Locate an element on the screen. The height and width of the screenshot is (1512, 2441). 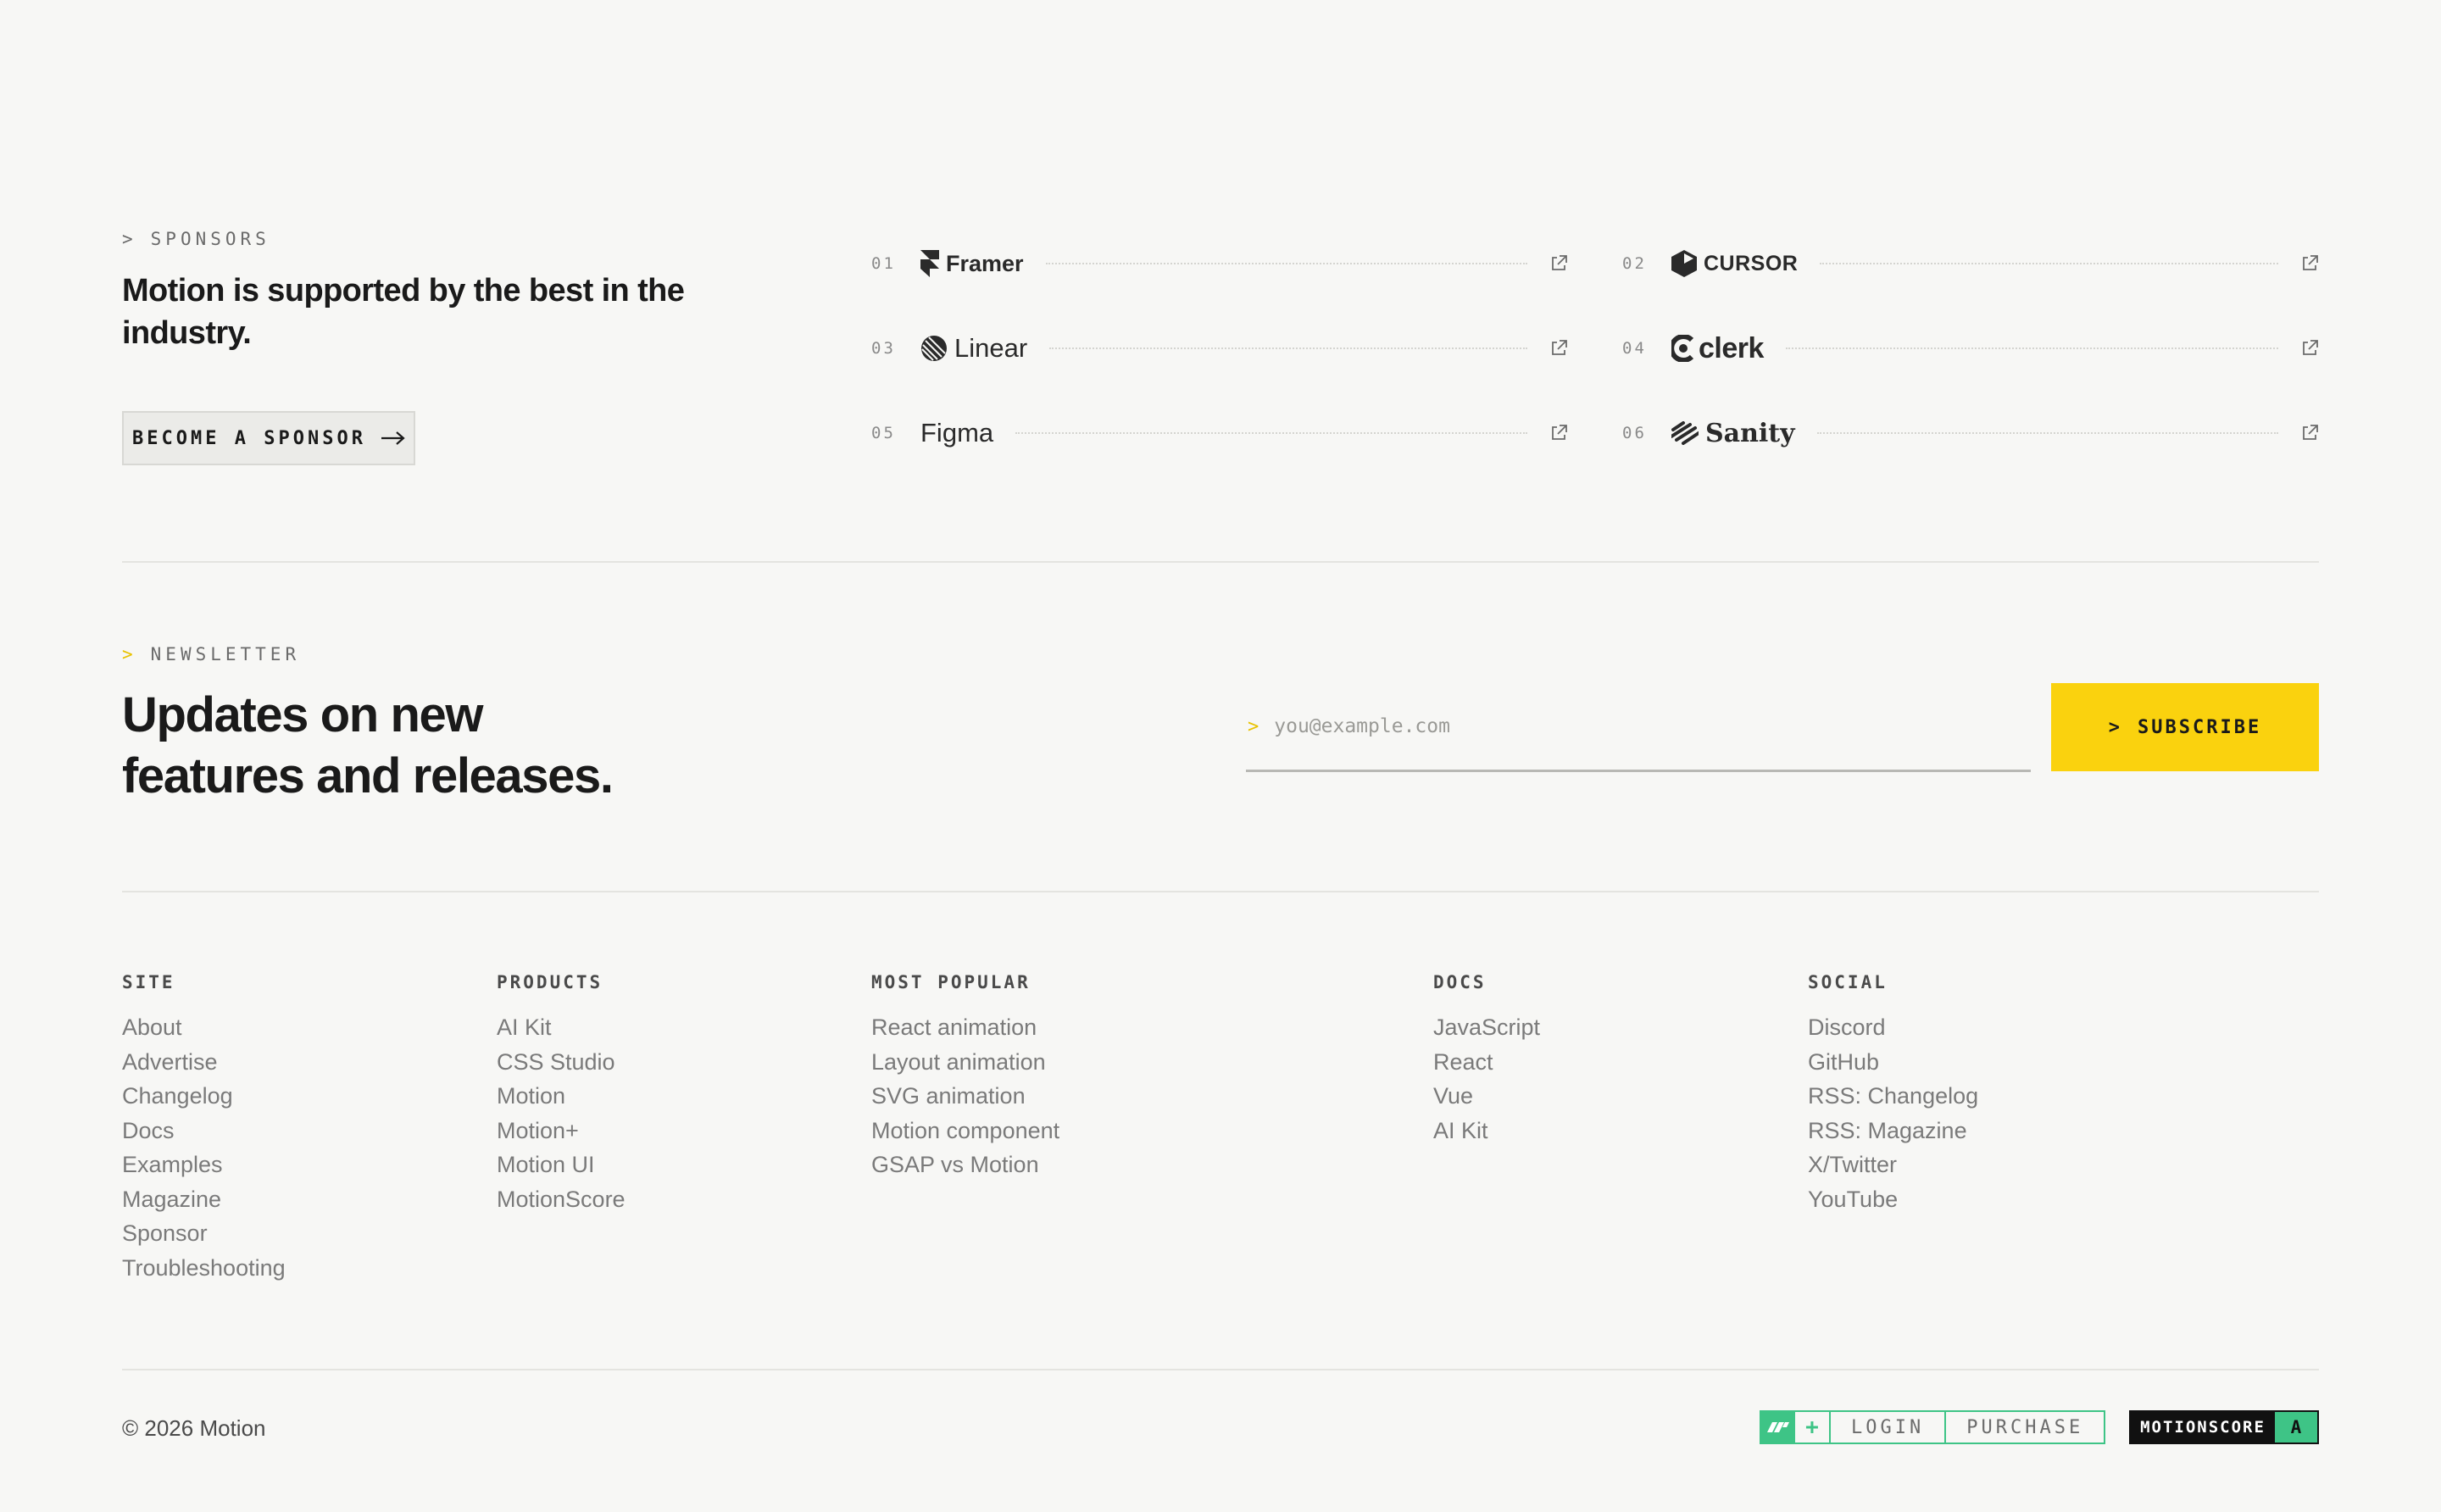
footer-link: React animation is located at coordinates (965, 1027).